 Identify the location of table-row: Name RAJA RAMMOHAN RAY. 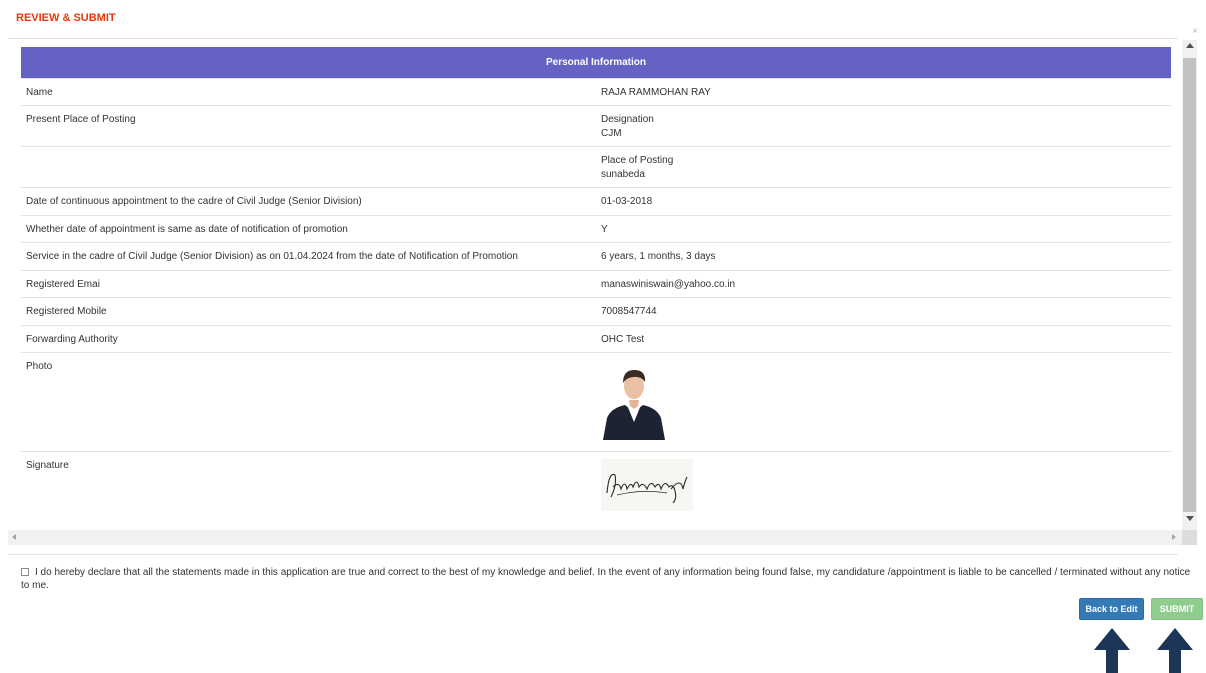
(596, 91).